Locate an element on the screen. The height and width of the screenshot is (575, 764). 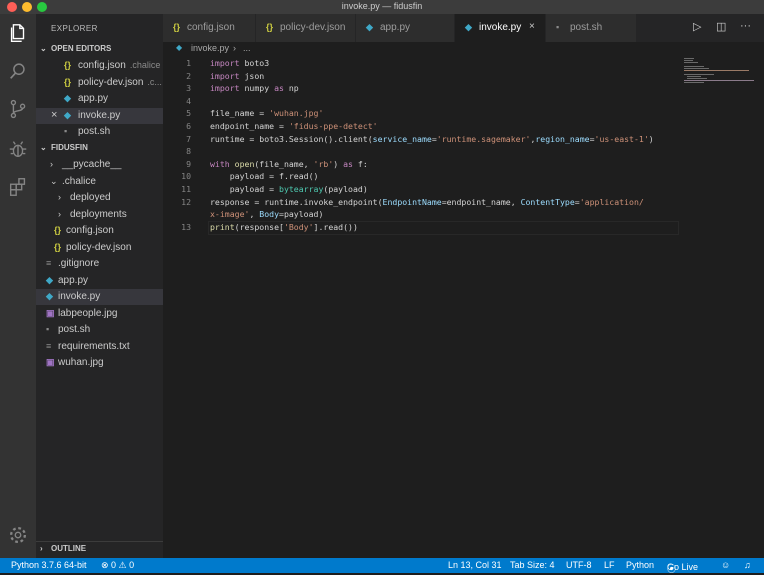
vertical-scrollbar is located at coordinates (760, 307).